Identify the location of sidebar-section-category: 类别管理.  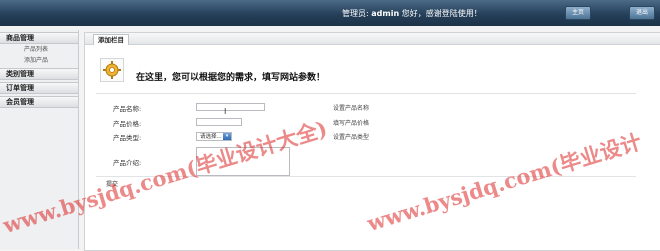
(39, 74).